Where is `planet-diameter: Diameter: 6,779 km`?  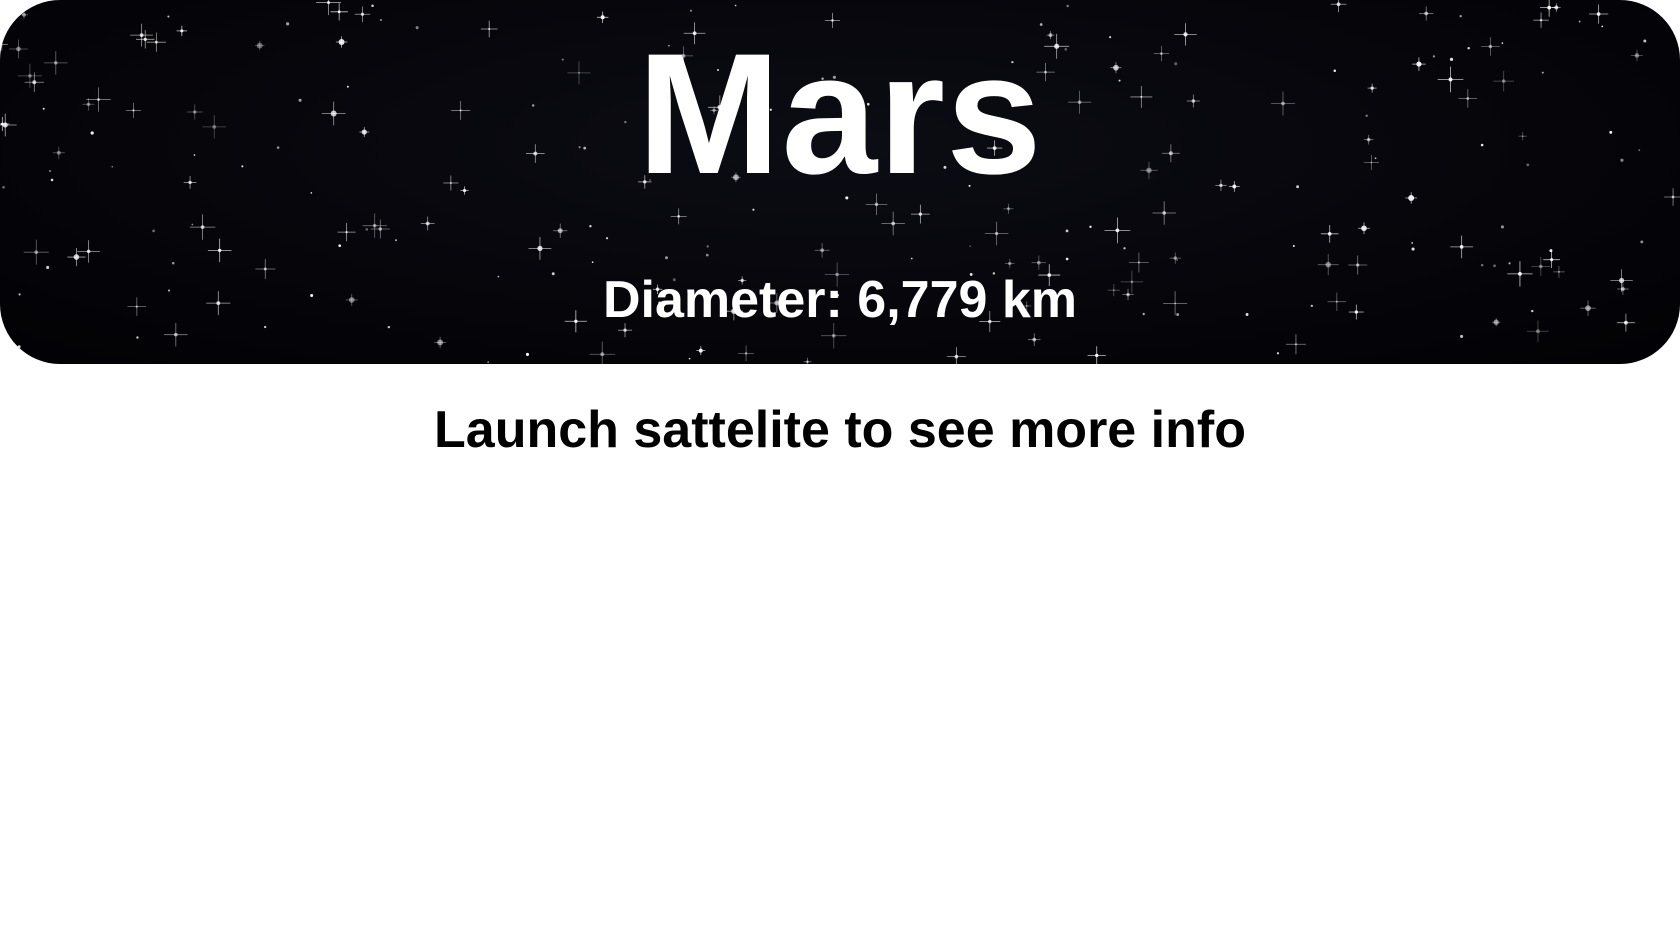 planet-diameter: Diameter: 6,779 km is located at coordinates (840, 300).